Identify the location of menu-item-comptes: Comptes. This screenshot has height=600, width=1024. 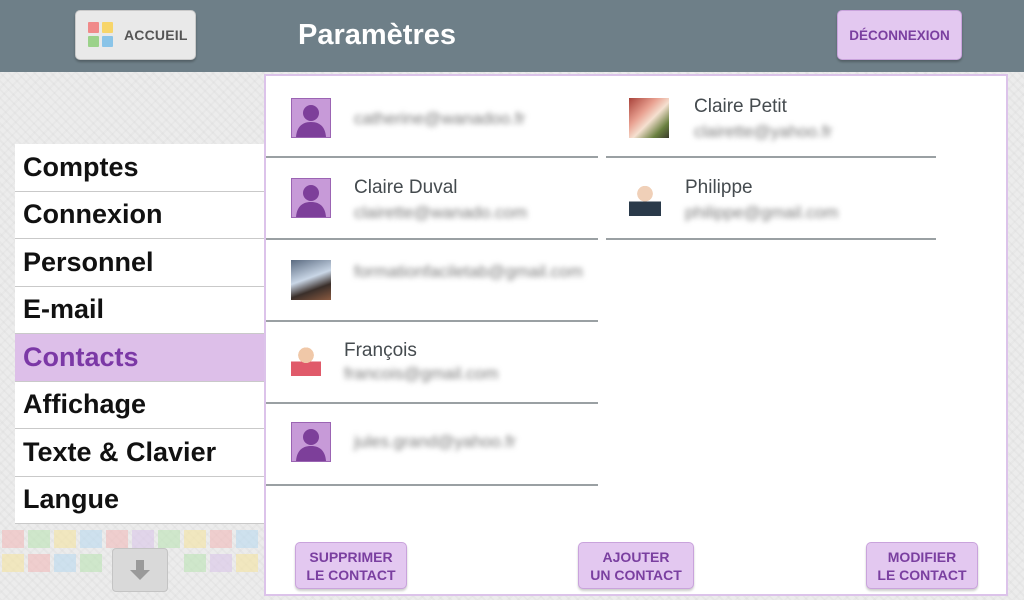
(139, 168).